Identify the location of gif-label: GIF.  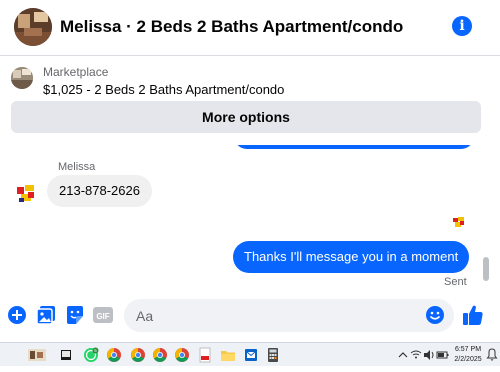
(102, 316).